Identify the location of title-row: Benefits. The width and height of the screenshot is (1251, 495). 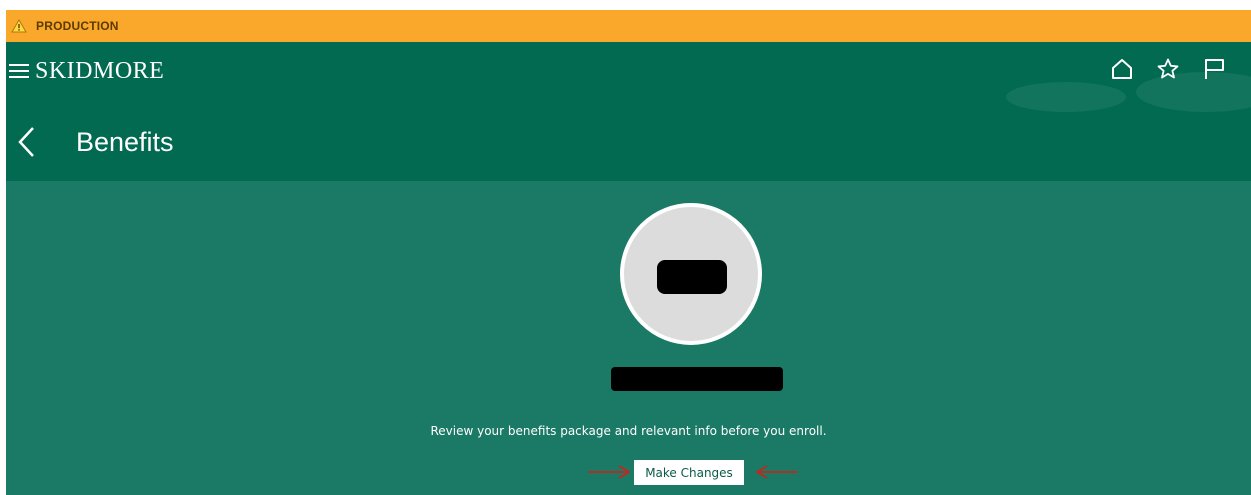
(90, 142).